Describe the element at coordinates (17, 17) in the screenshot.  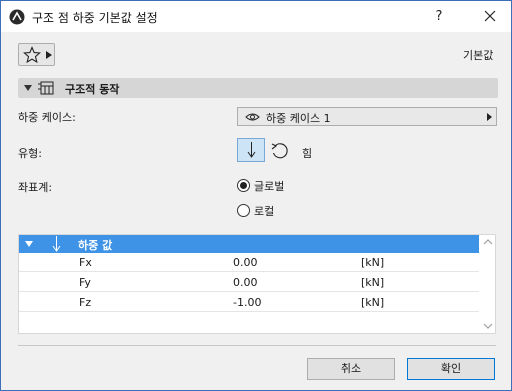
I see `archicad-logo-icon` at that location.